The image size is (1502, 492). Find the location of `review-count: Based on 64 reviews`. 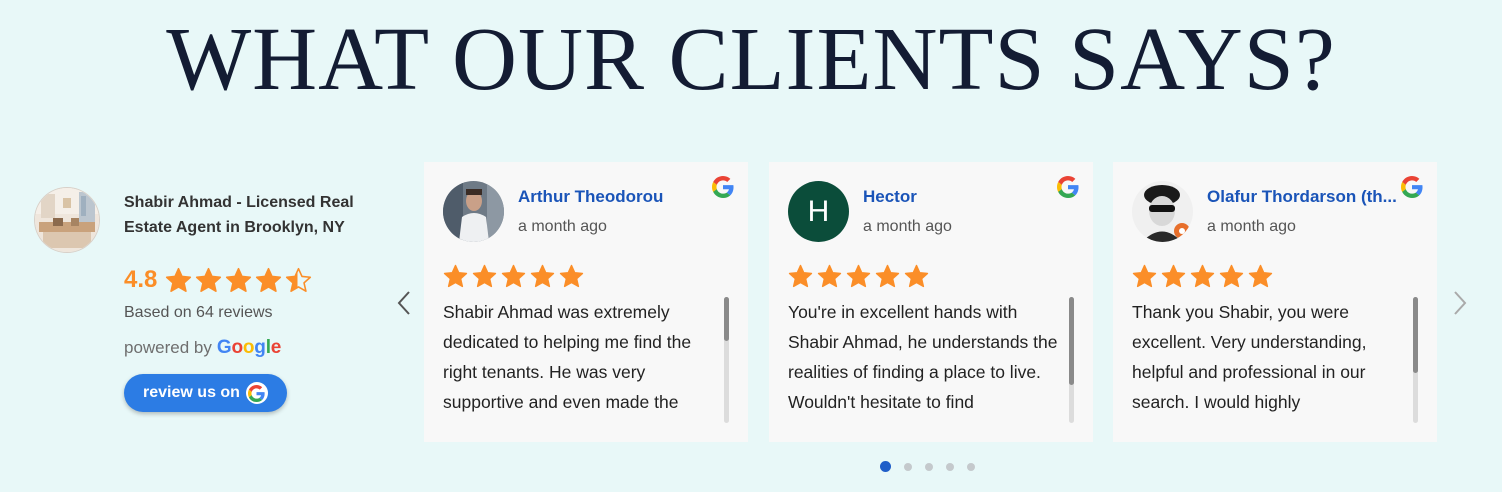

review-count: Based on 64 reviews is located at coordinates (198, 312).